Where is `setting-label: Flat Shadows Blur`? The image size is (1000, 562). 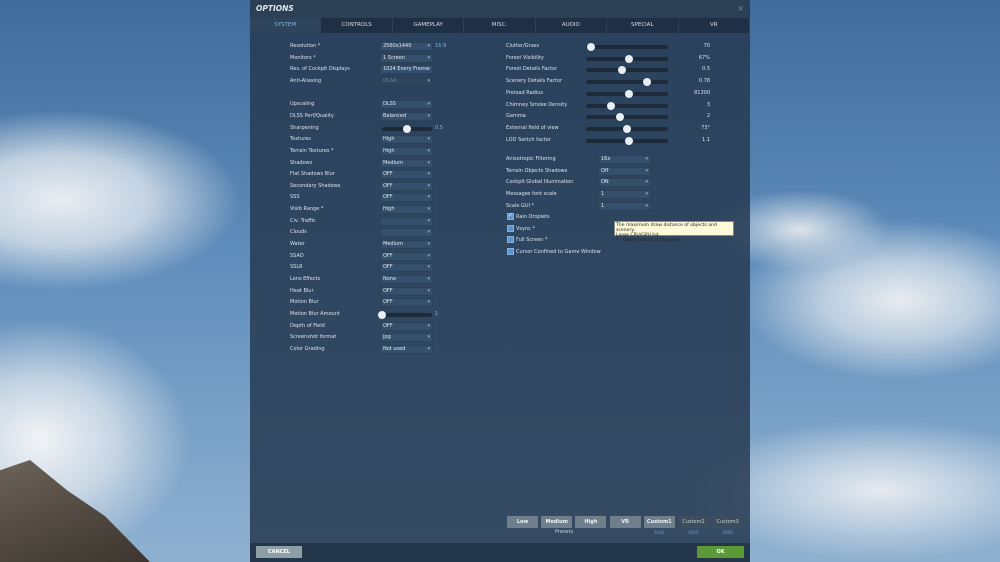
setting-label: Flat Shadows Blur is located at coordinates (312, 174).